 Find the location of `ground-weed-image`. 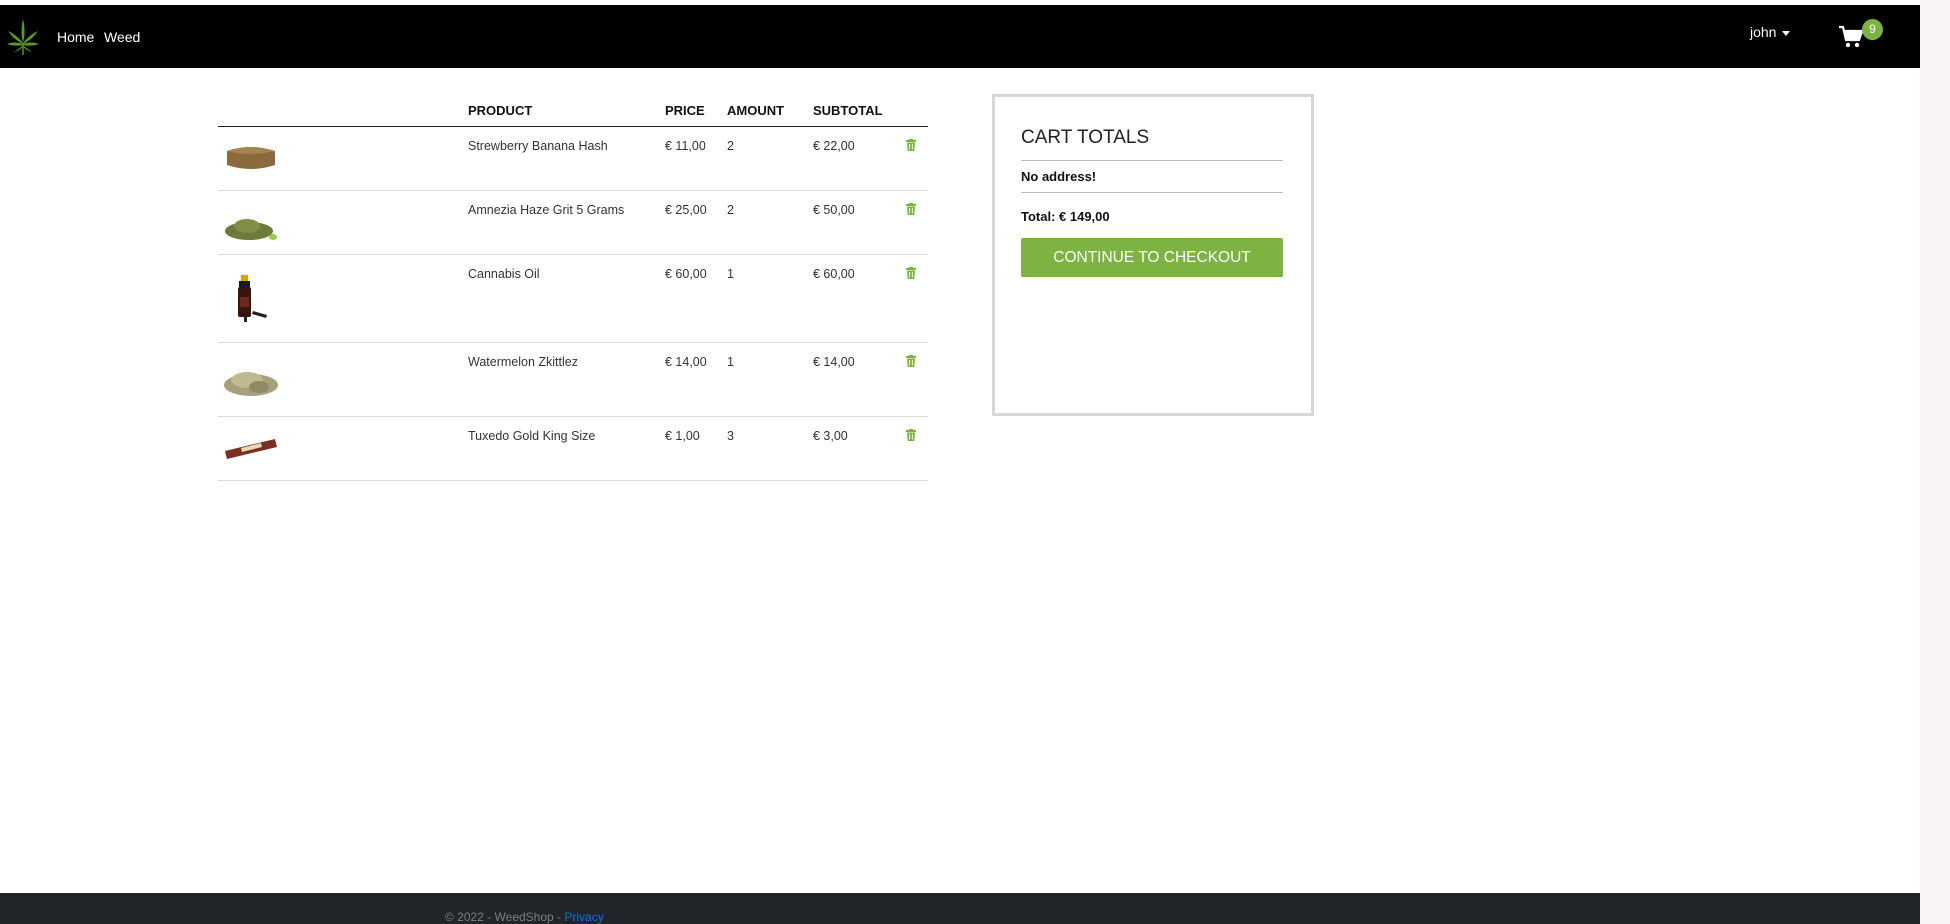

ground-weed-image is located at coordinates (251, 229).